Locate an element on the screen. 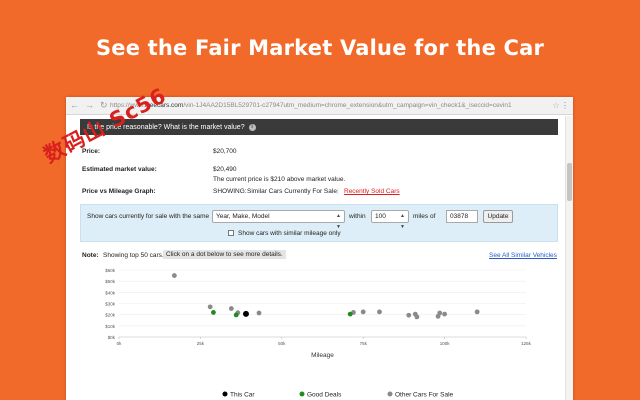 The width and height of the screenshot is (640, 400). x-axis-label: Mileage is located at coordinates (322, 355).